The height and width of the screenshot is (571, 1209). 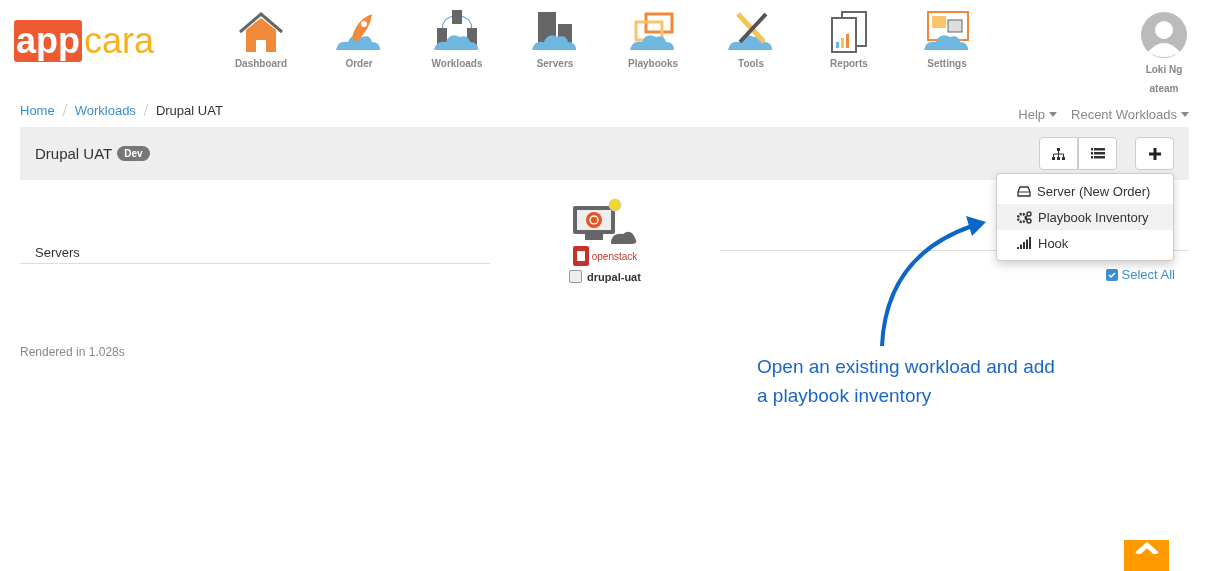 What do you see at coordinates (74, 153) in the screenshot?
I see `workload-title: Drupal UAT` at bounding box center [74, 153].